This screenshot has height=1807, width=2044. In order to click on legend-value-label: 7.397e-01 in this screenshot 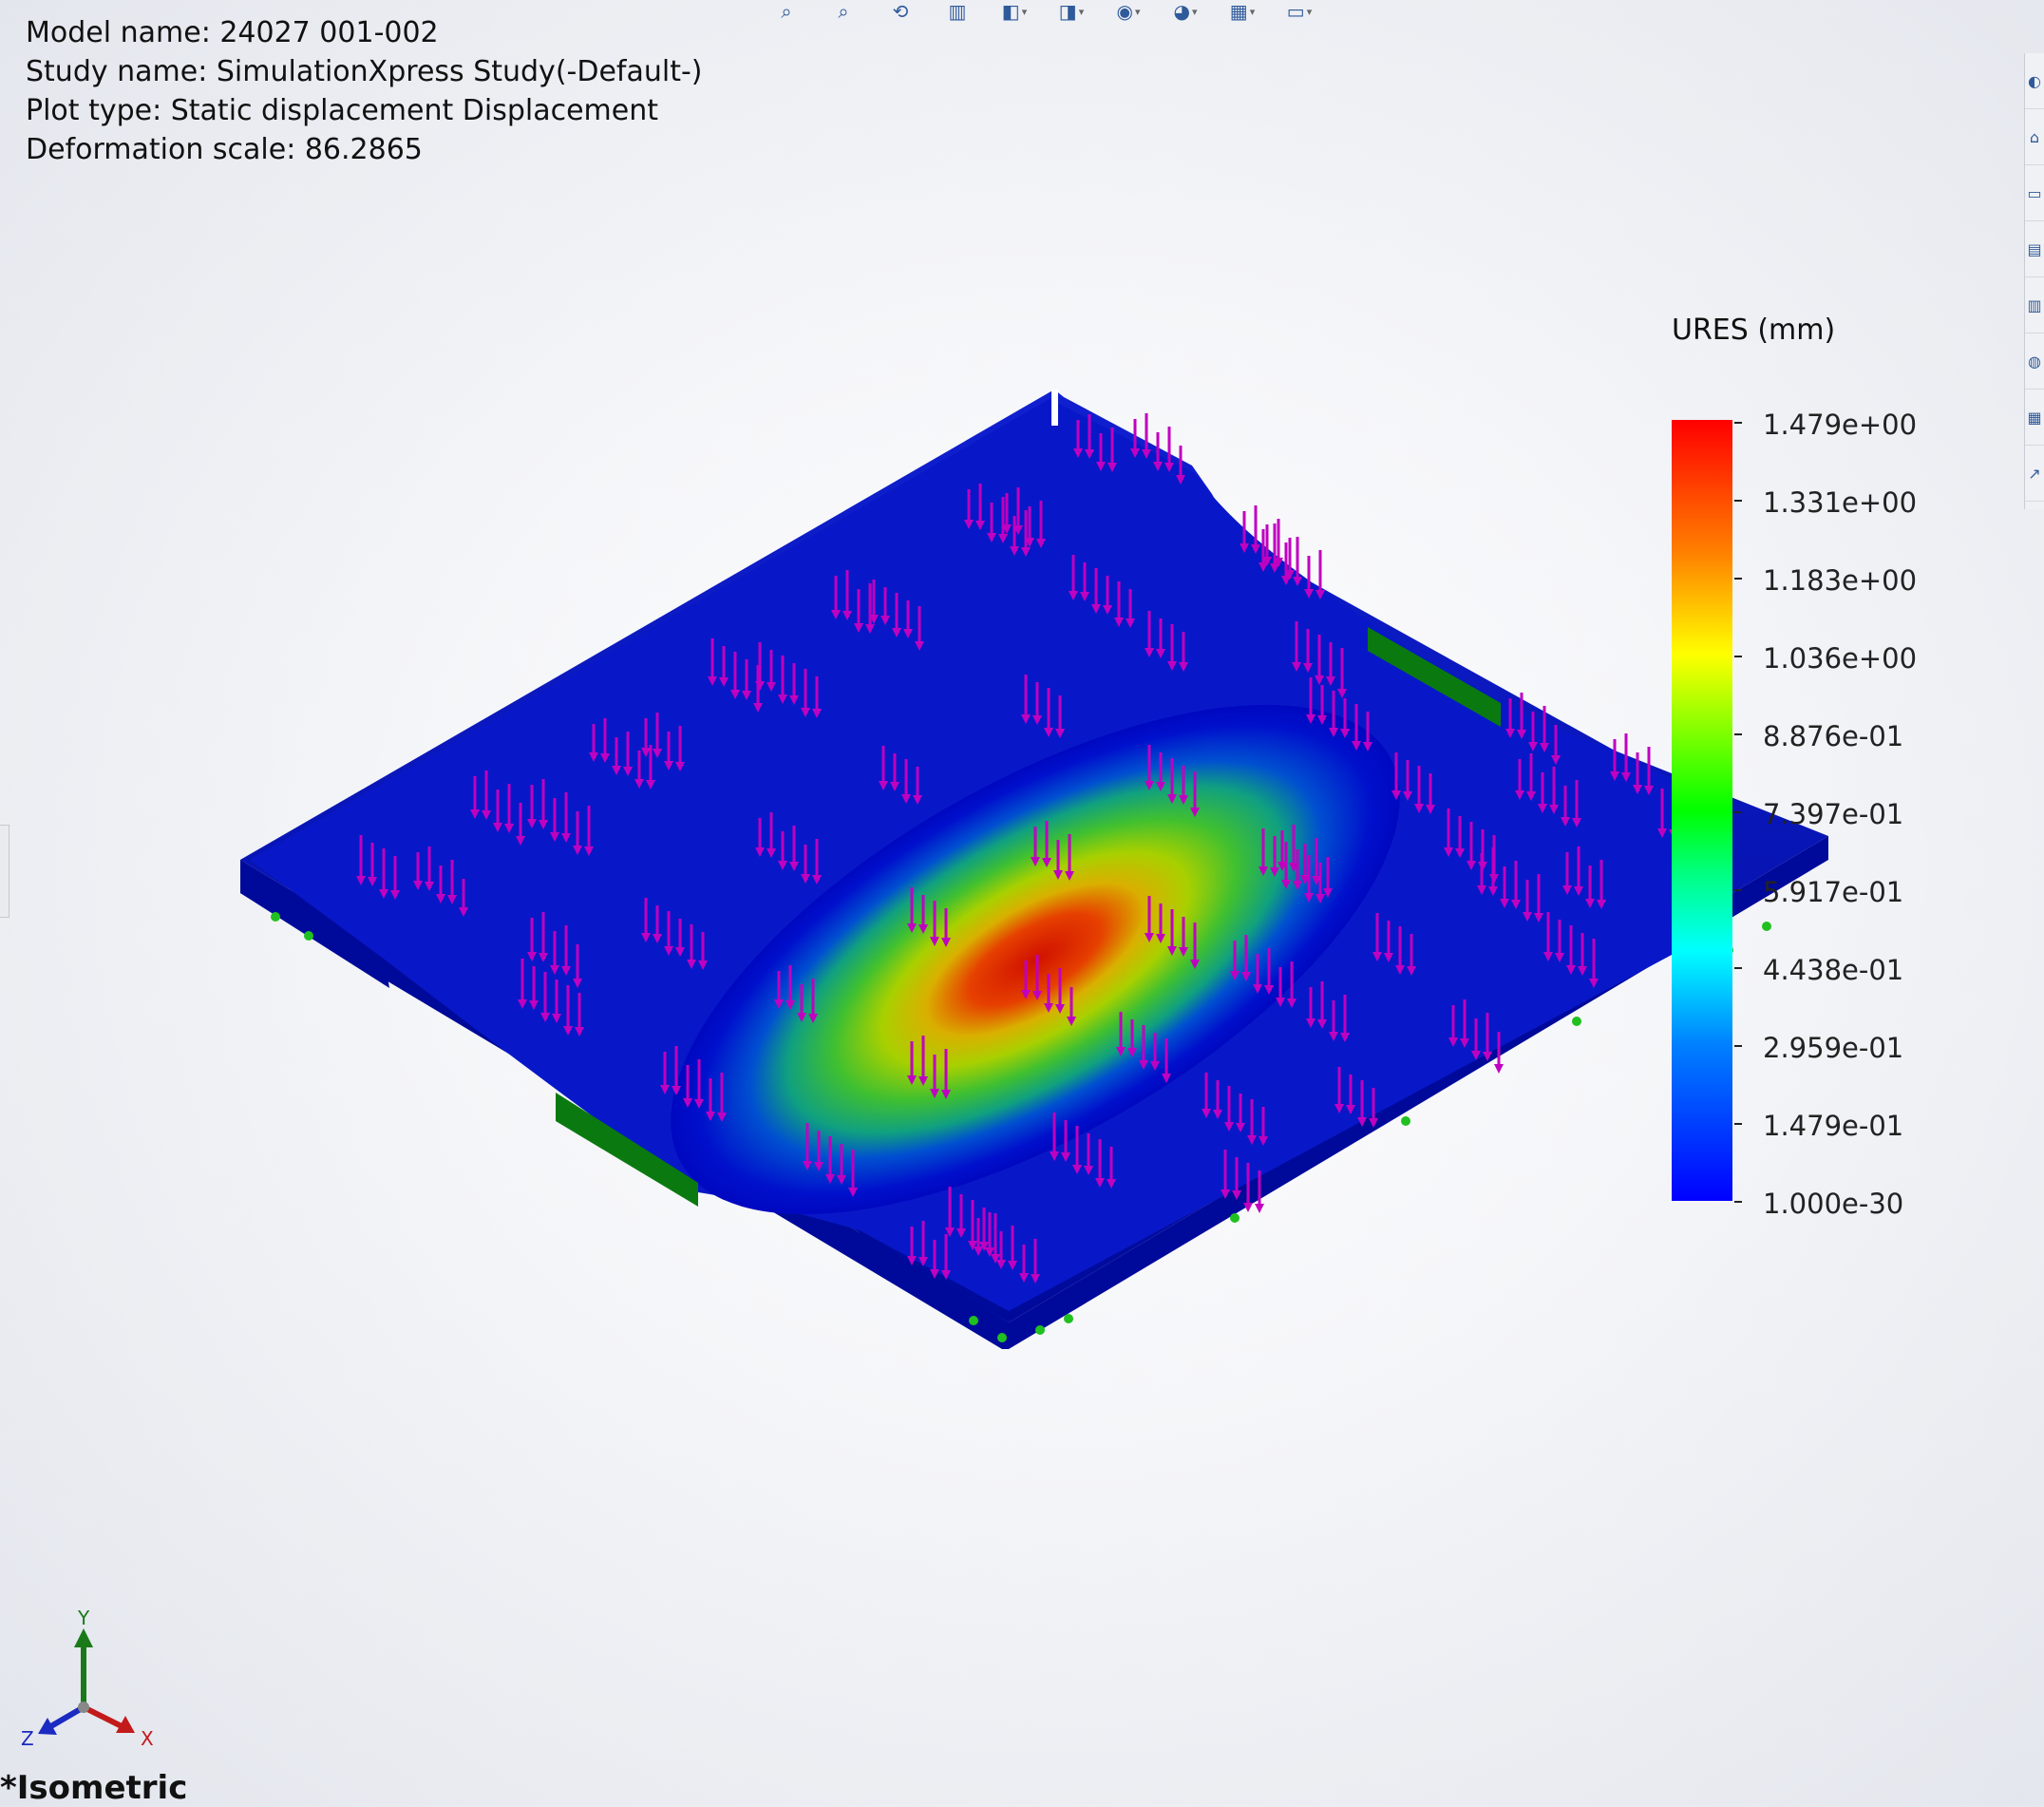, I will do `click(1834, 814)`.